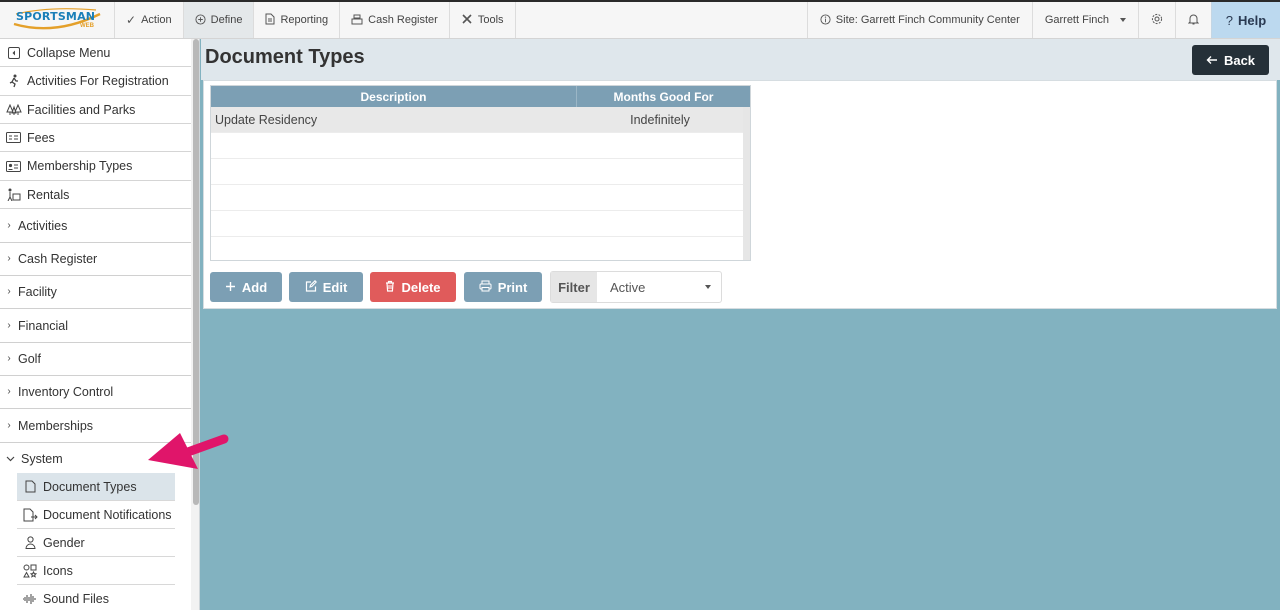  Describe the element at coordinates (95, 359) in the screenshot. I see `sidebar-group-golf: › Golf` at that location.